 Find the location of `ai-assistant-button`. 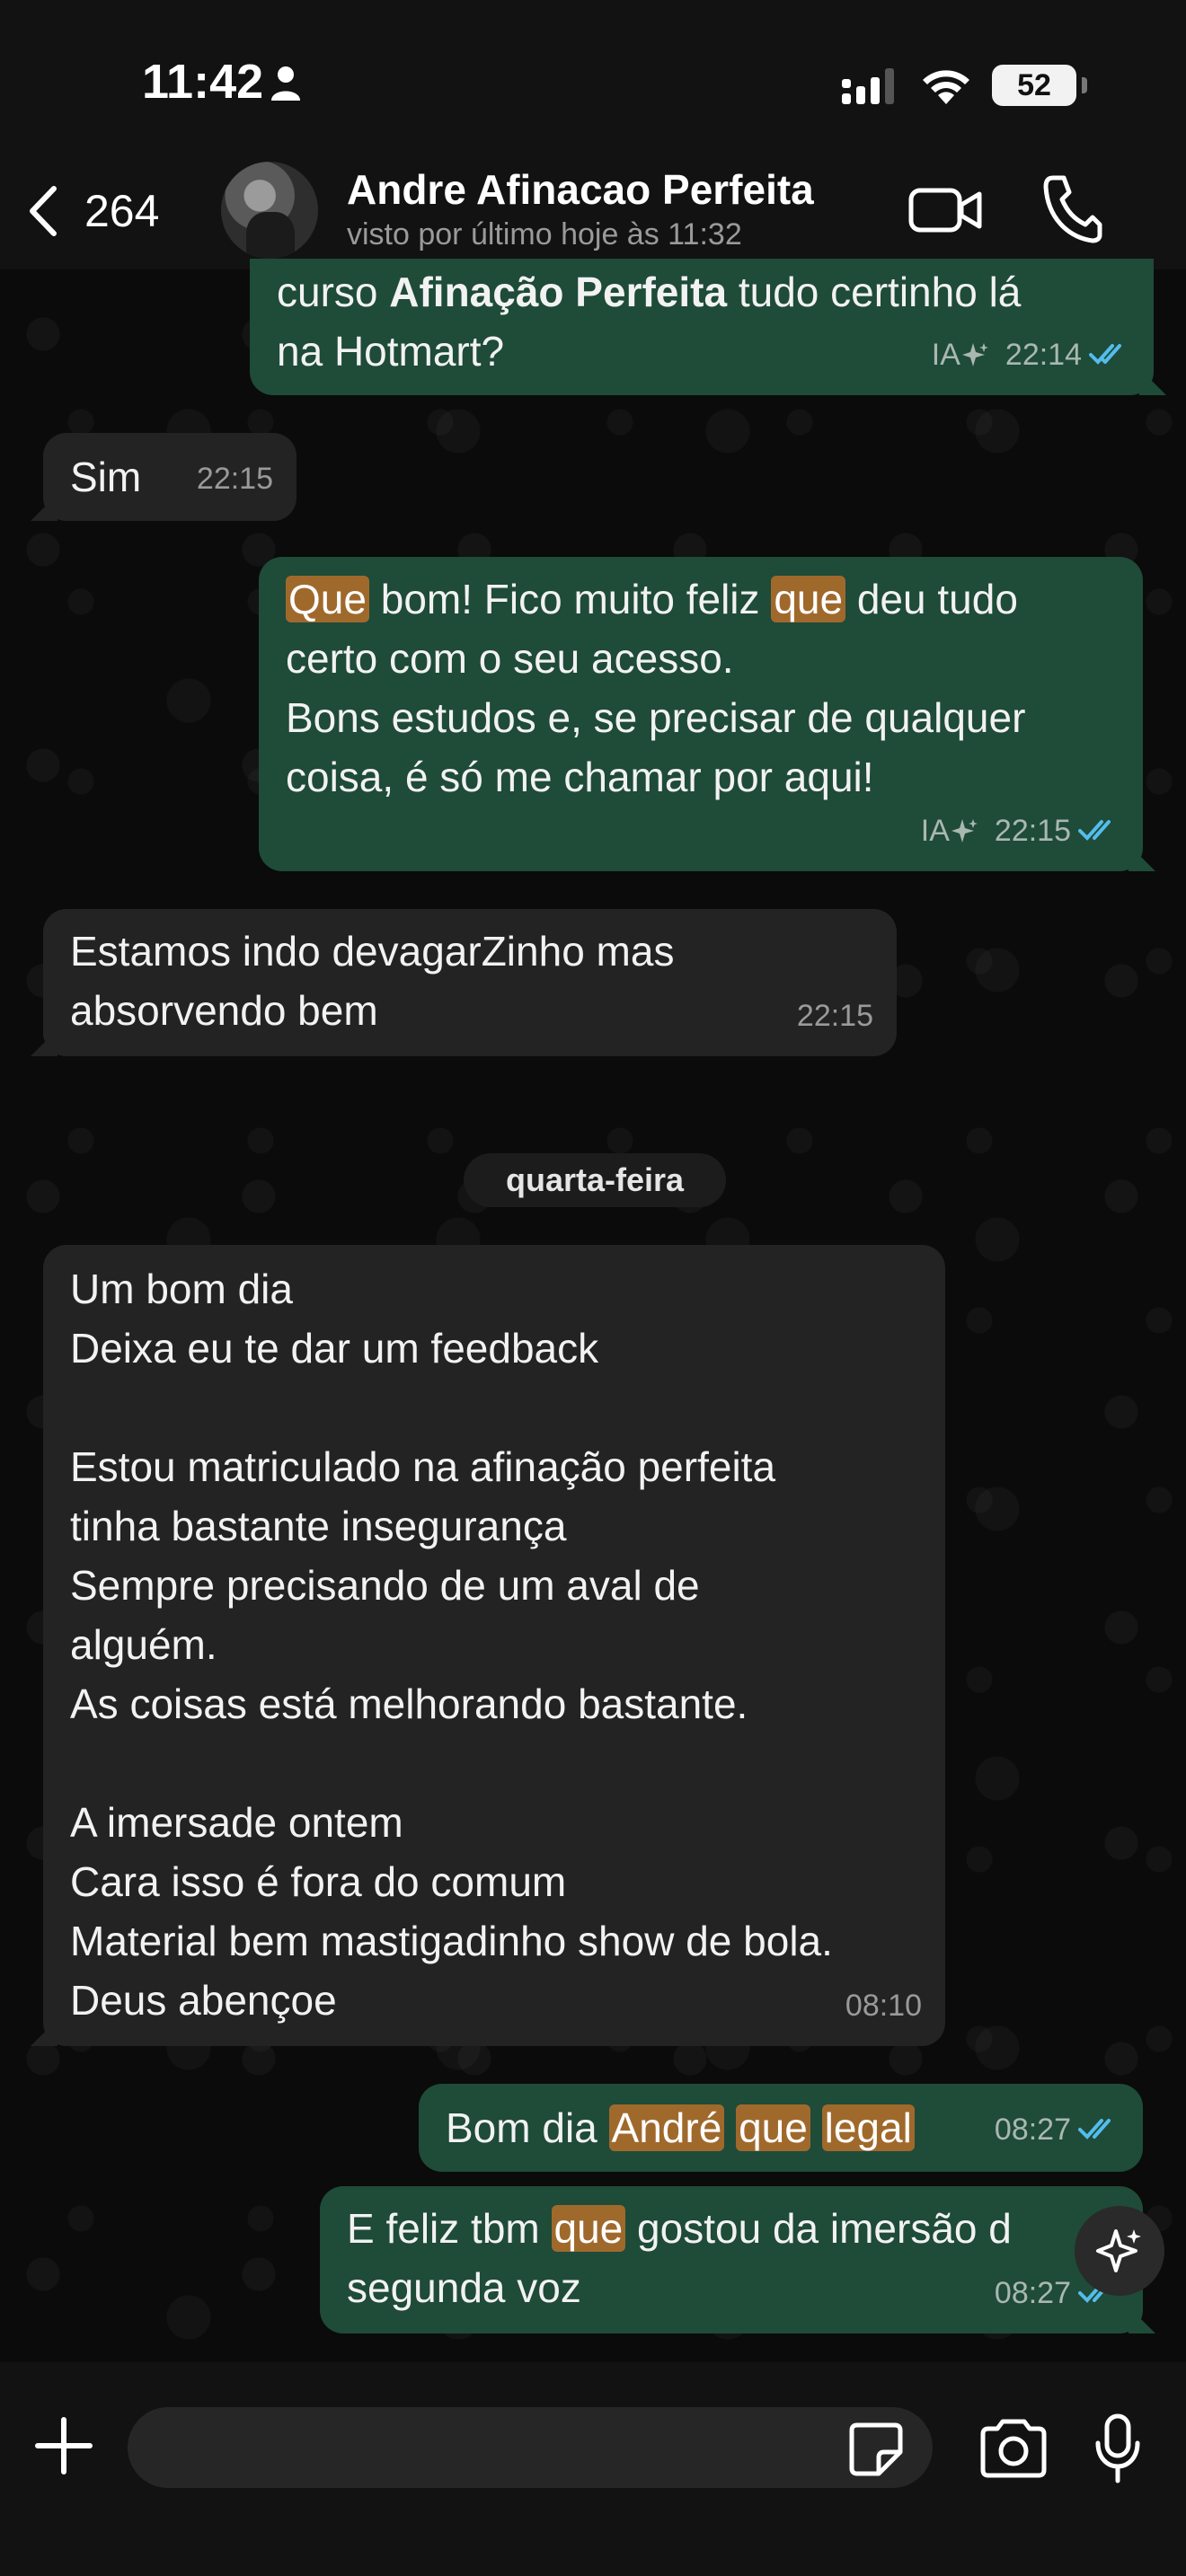

ai-assistant-button is located at coordinates (1119, 2251).